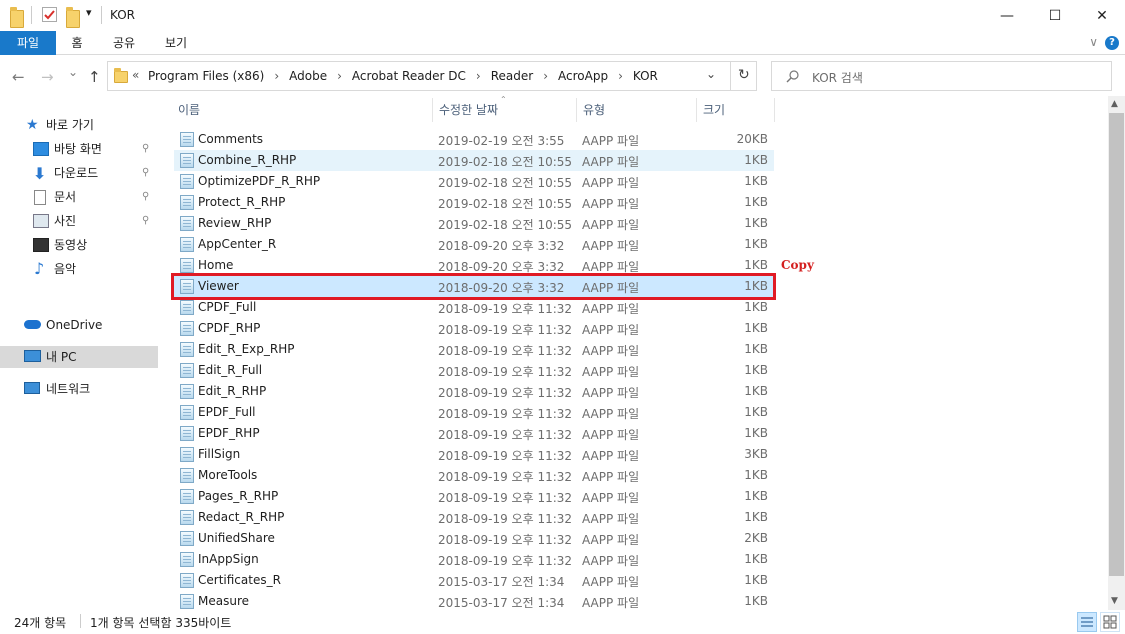  What do you see at coordinates (474, 391) in the screenshot?
I see `table-row: Edit_R_RHP 2018-09-19 오후 11:32 AAPP 파일 1KB` at bounding box center [474, 391].